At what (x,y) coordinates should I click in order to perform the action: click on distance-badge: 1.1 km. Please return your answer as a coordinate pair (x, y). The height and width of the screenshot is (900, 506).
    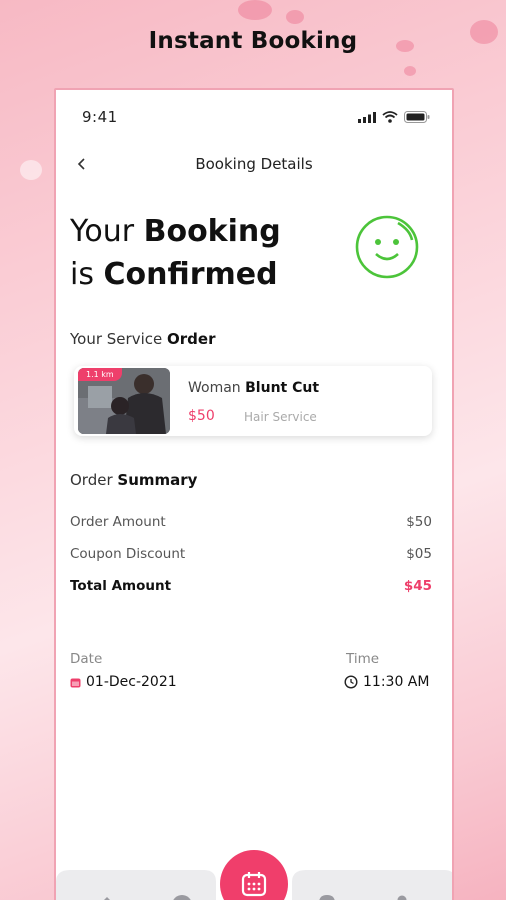
    Looking at the image, I should click on (100, 374).